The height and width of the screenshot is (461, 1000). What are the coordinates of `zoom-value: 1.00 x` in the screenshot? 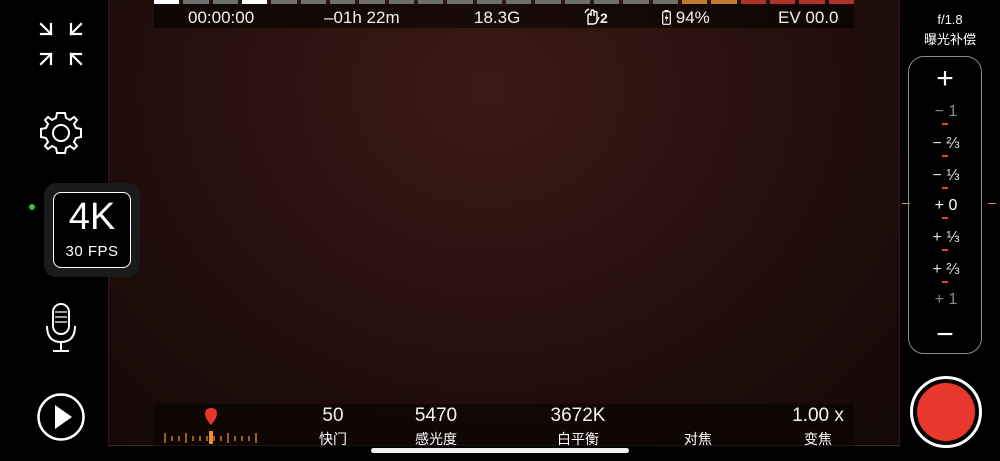 It's located at (818, 415).